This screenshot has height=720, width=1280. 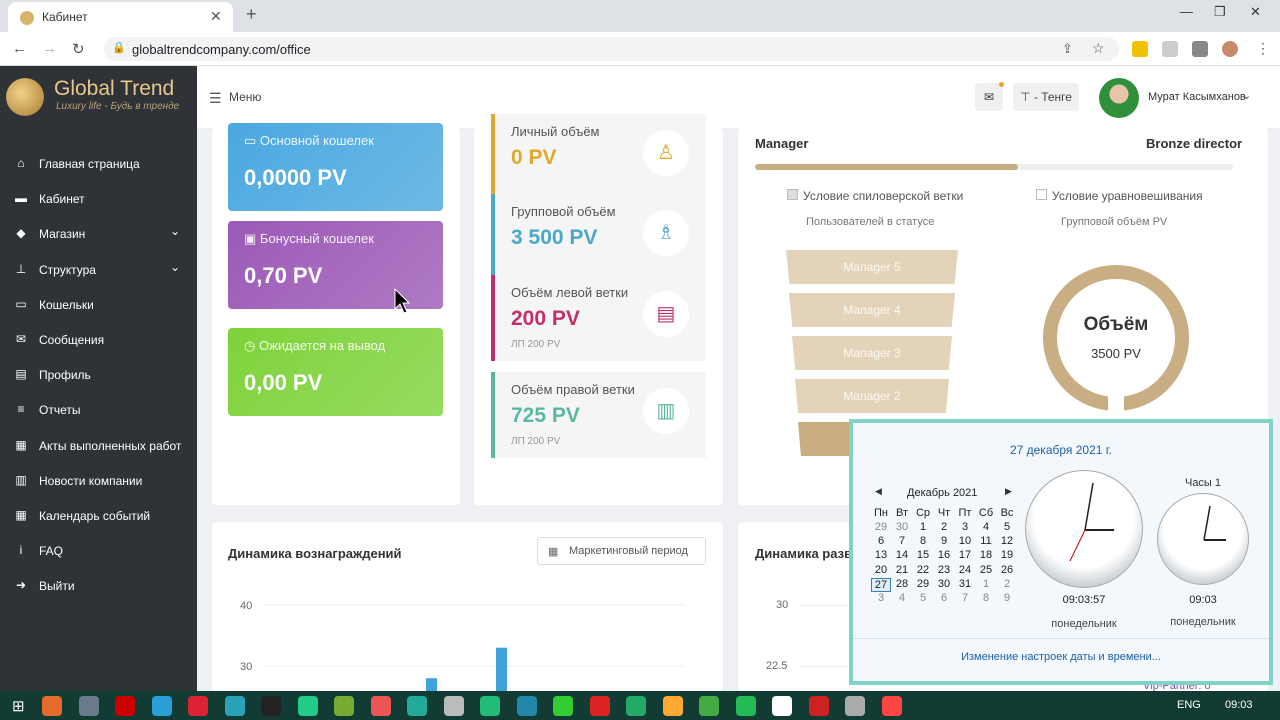 I want to click on avatar, so click(x=1119, y=98).